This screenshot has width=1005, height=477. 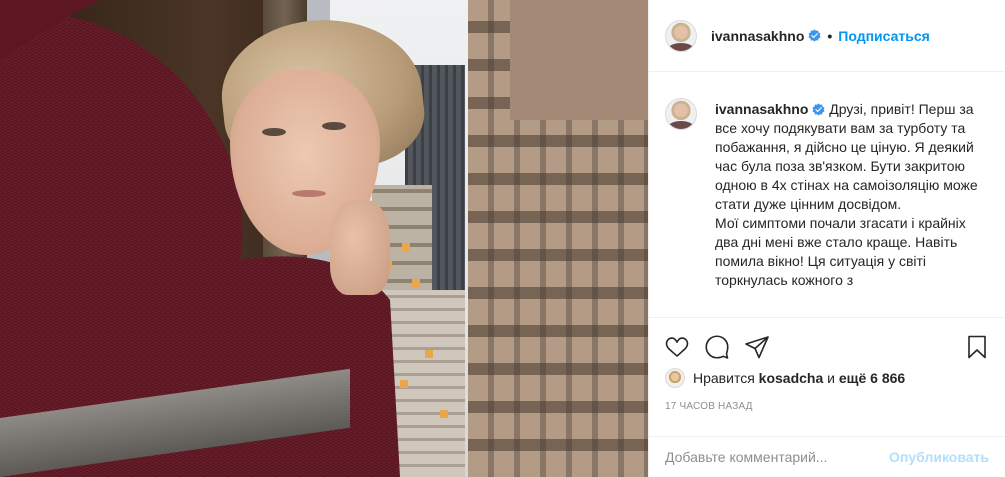 I want to click on photo-eye-right, so click(x=334, y=126).